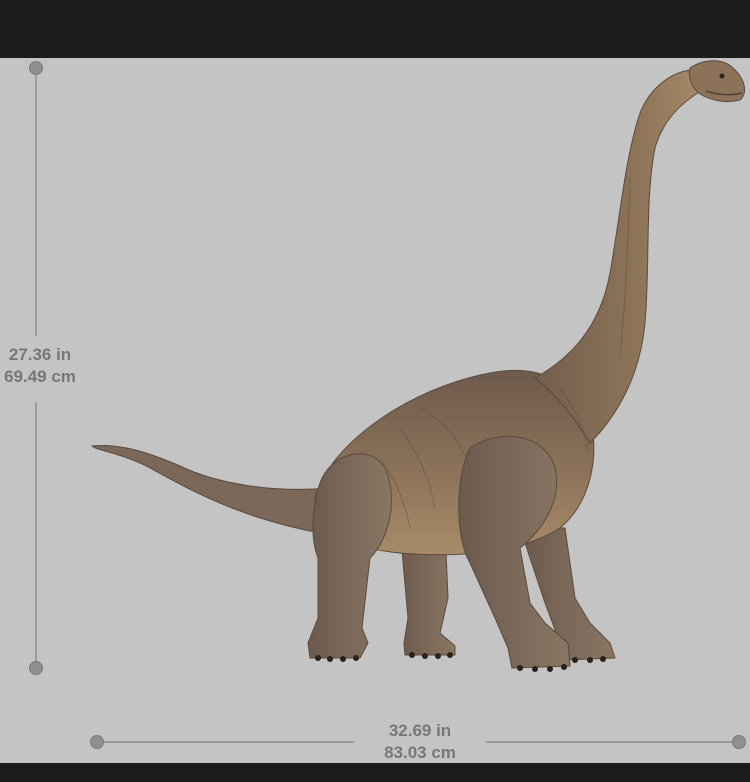 Image resolution: width=750 pixels, height=782 pixels. I want to click on near-hind-leg, so click(349, 556).